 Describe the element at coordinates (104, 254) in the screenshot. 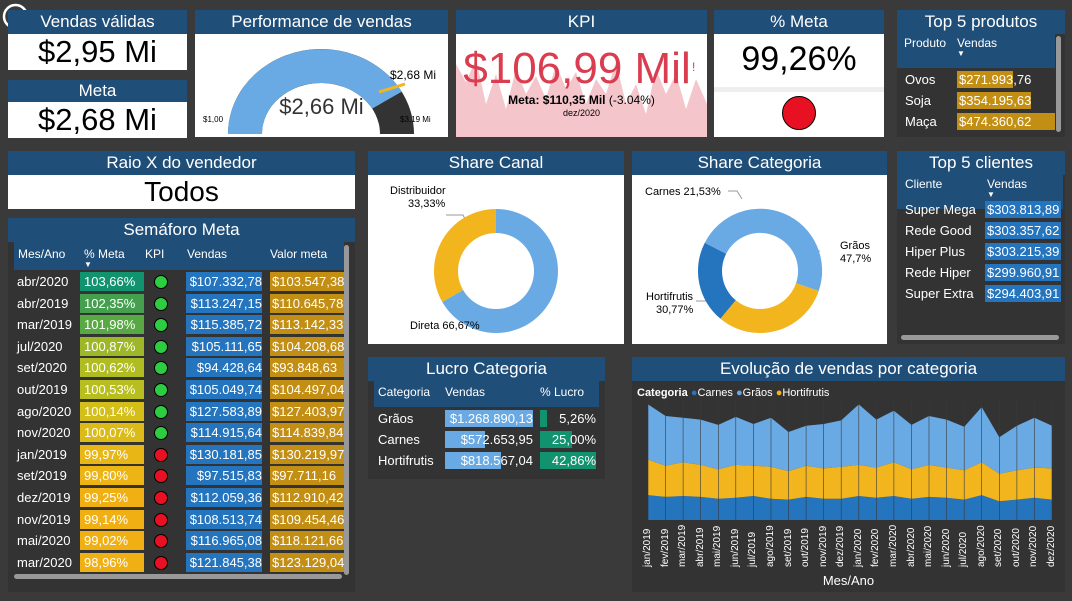

I see `col-pct-meta: % Meta` at that location.